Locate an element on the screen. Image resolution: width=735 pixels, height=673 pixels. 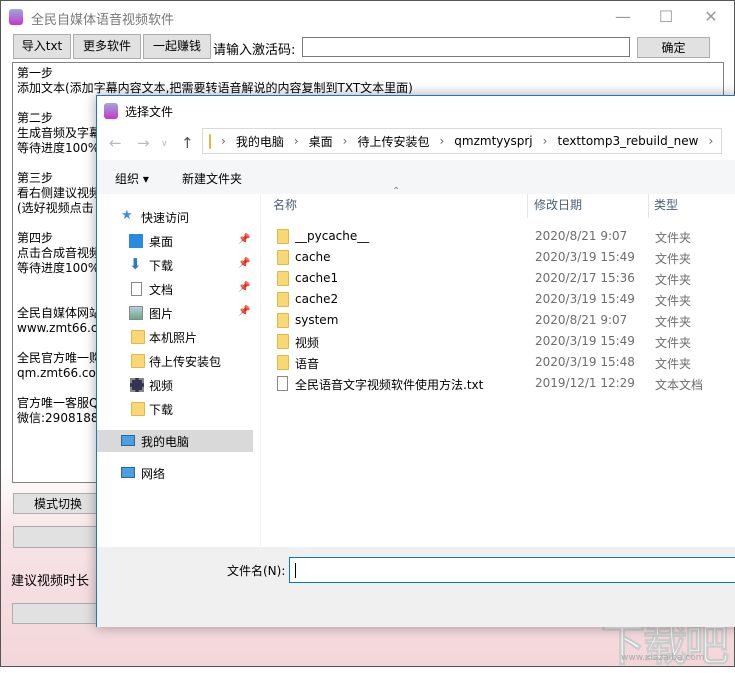
sidebar-item-quick-access: ★ 快速访问 is located at coordinates (175, 217).